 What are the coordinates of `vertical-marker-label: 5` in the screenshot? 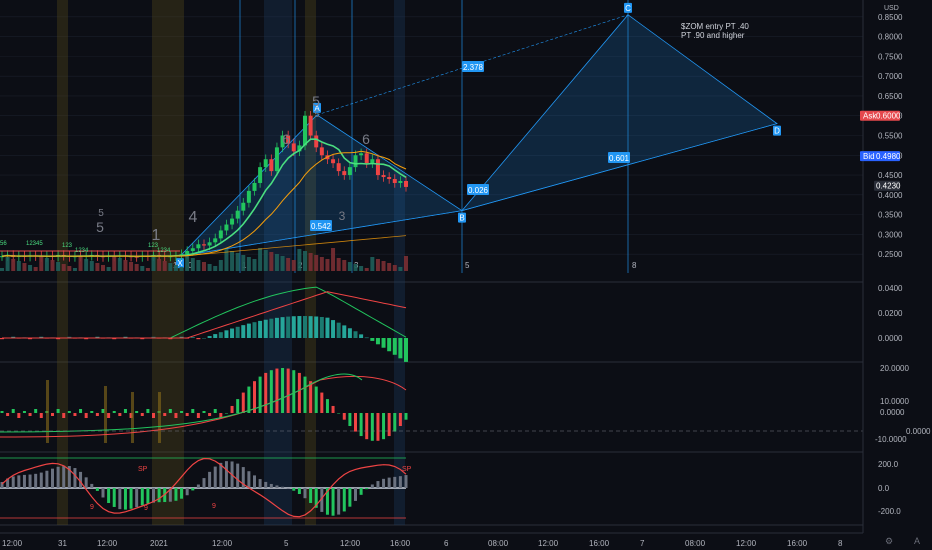 It's located at (467, 265).